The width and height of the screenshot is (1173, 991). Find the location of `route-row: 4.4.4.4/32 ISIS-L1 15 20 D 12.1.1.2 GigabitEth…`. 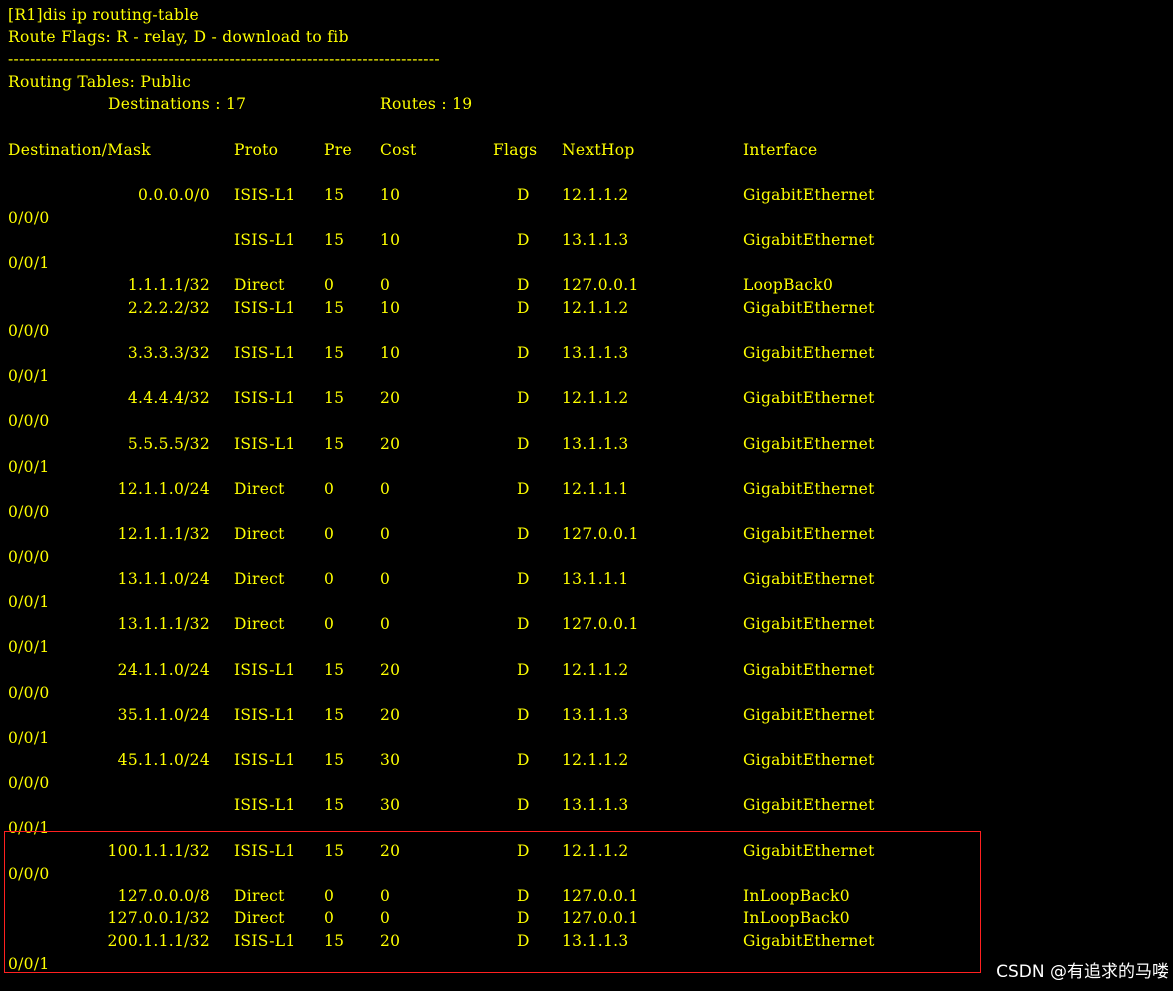

route-row: 4.4.4.4/32 ISIS-L1 15 20 D 12.1.1.2 GigabitEth… is located at coordinates (500, 398).